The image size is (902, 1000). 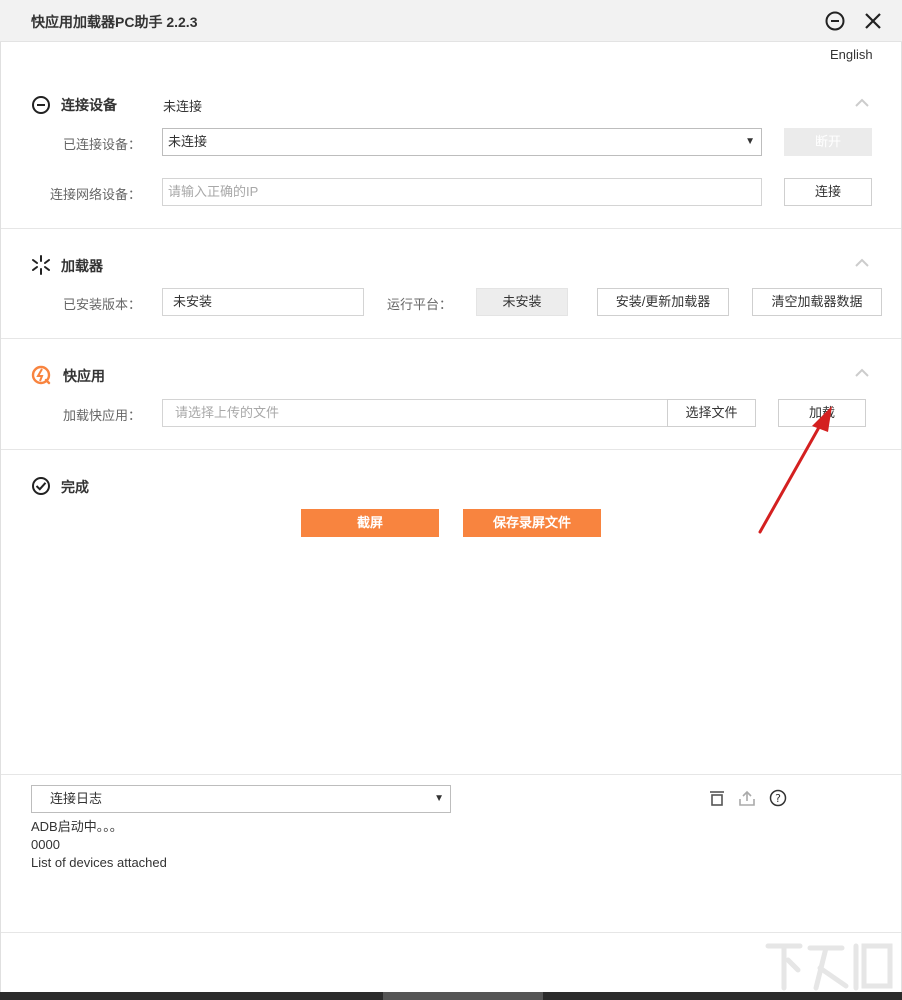 What do you see at coordinates (102, 144) in the screenshot?
I see `connected-device-label: 已连接设备：` at bounding box center [102, 144].